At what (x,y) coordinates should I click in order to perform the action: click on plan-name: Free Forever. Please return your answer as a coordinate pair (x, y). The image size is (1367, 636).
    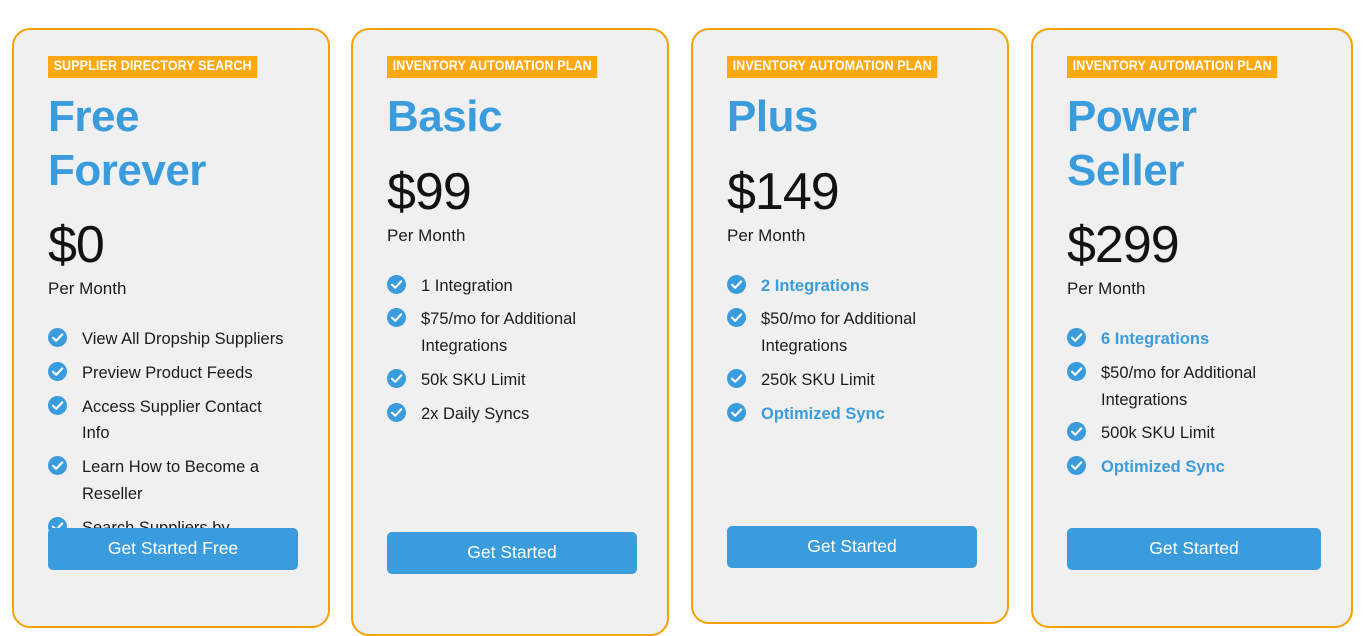
    Looking at the image, I should click on (127, 143).